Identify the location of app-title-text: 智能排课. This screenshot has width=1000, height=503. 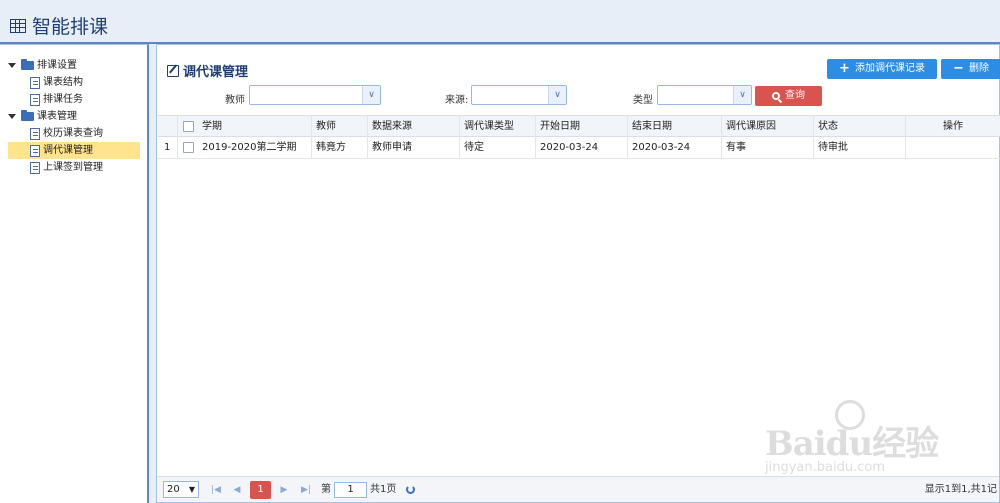
(70, 27).